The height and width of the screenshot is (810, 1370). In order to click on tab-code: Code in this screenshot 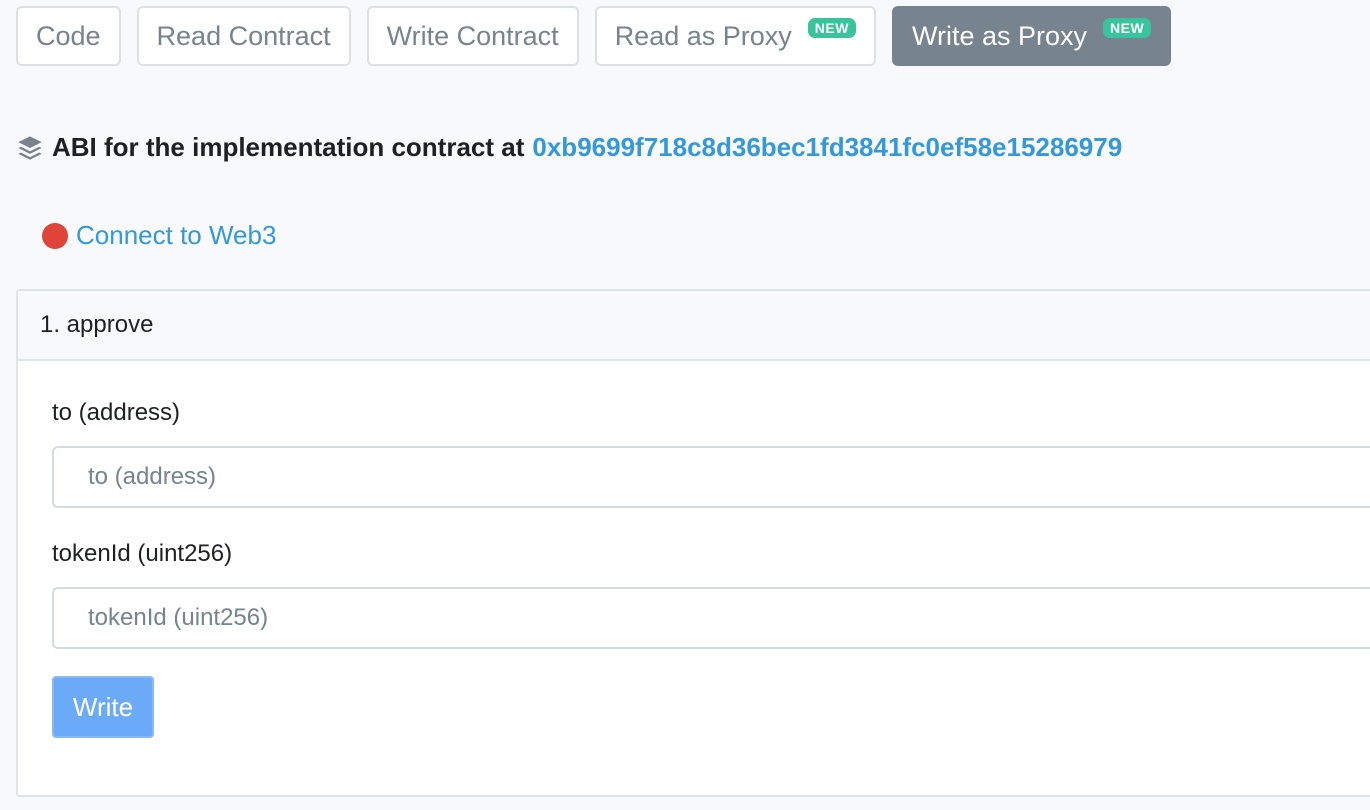, I will do `click(68, 36)`.